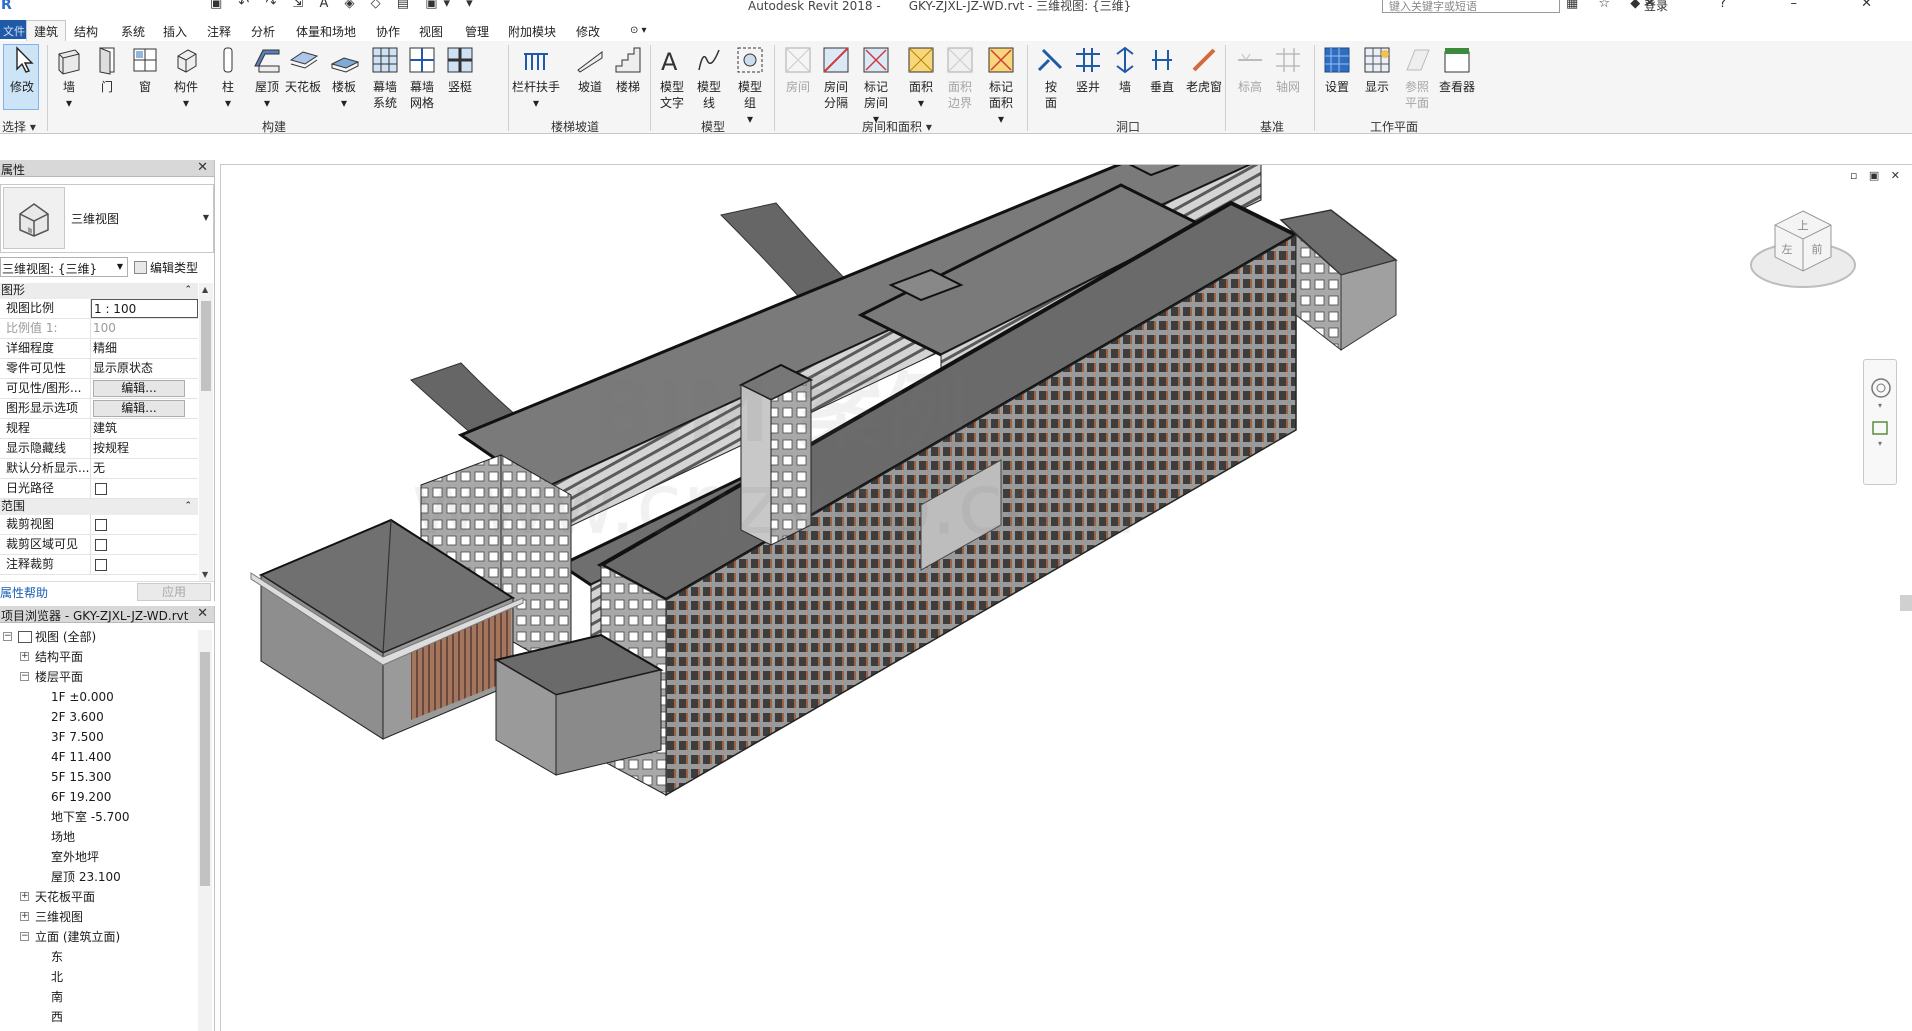 The height and width of the screenshot is (1031, 1912). I want to click on area-button: 面积 ▾, so click(921, 77).